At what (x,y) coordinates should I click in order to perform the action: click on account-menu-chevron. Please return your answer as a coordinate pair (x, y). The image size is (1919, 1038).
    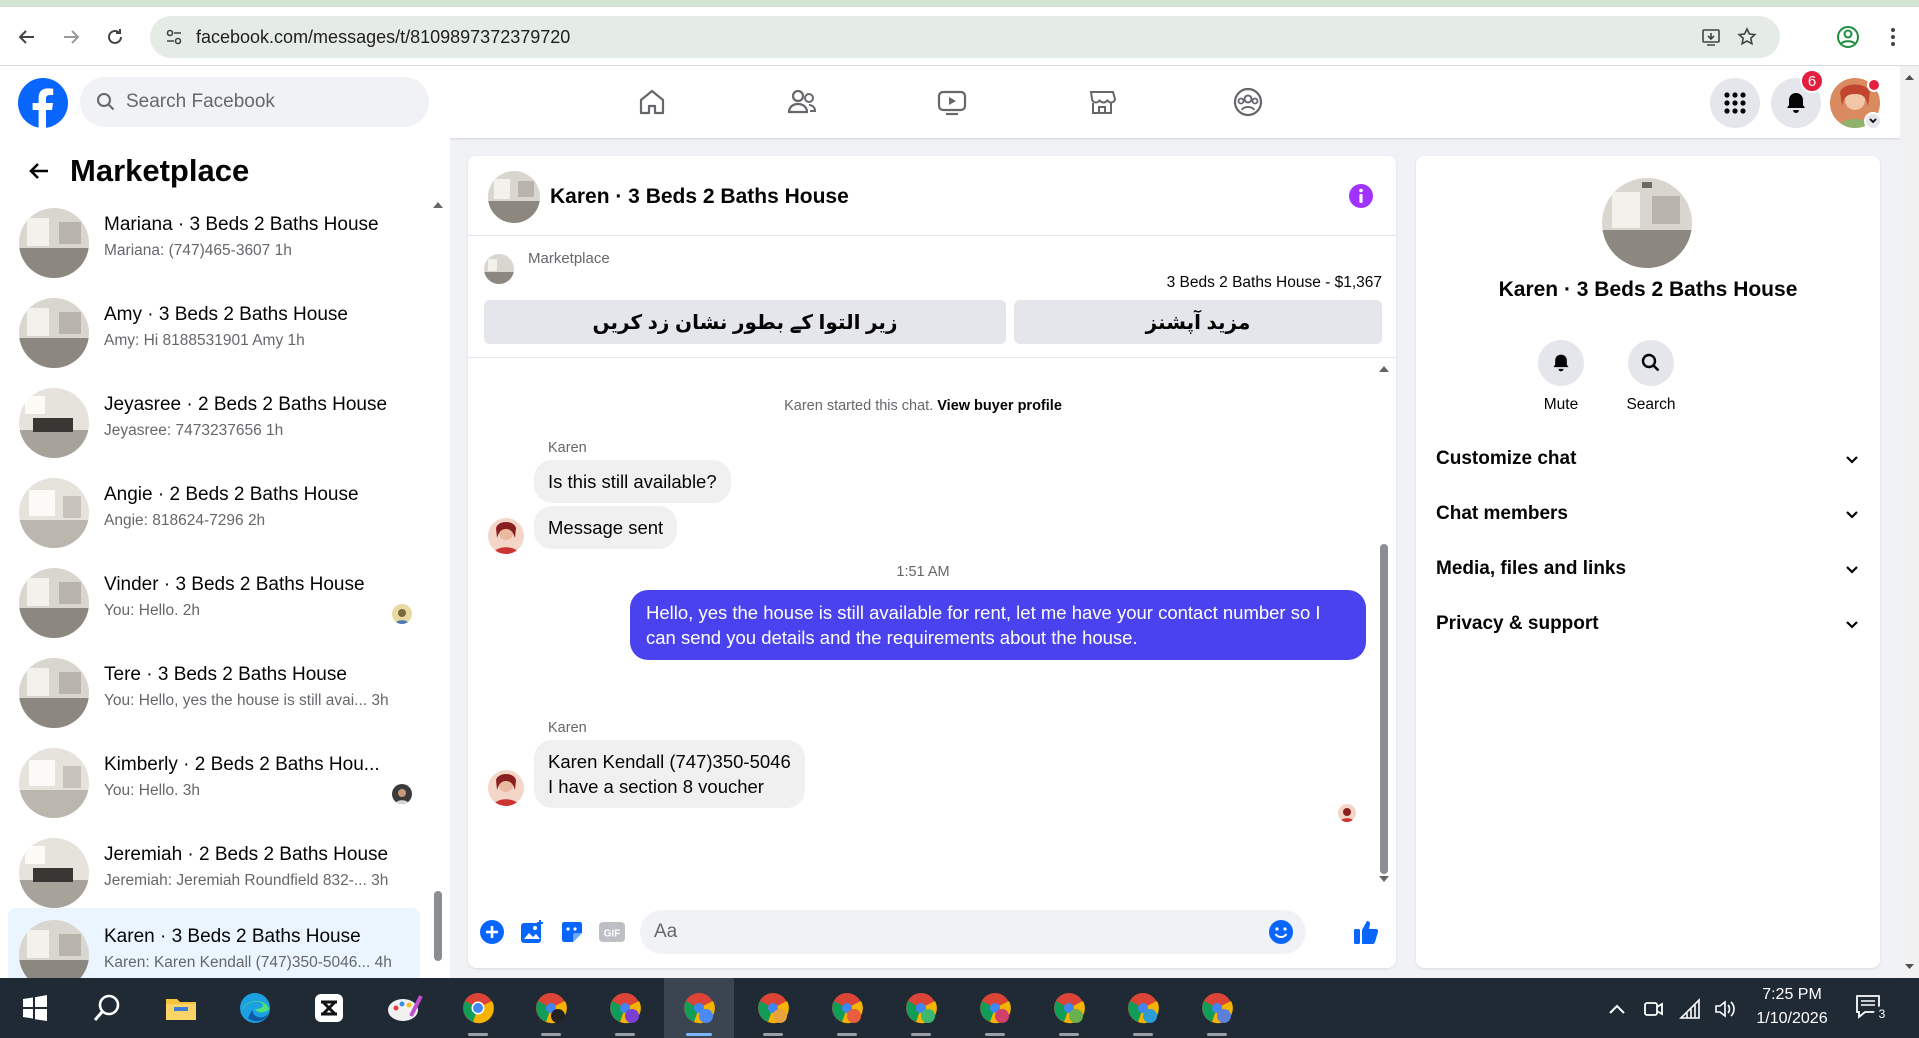
    Looking at the image, I should click on (1873, 121).